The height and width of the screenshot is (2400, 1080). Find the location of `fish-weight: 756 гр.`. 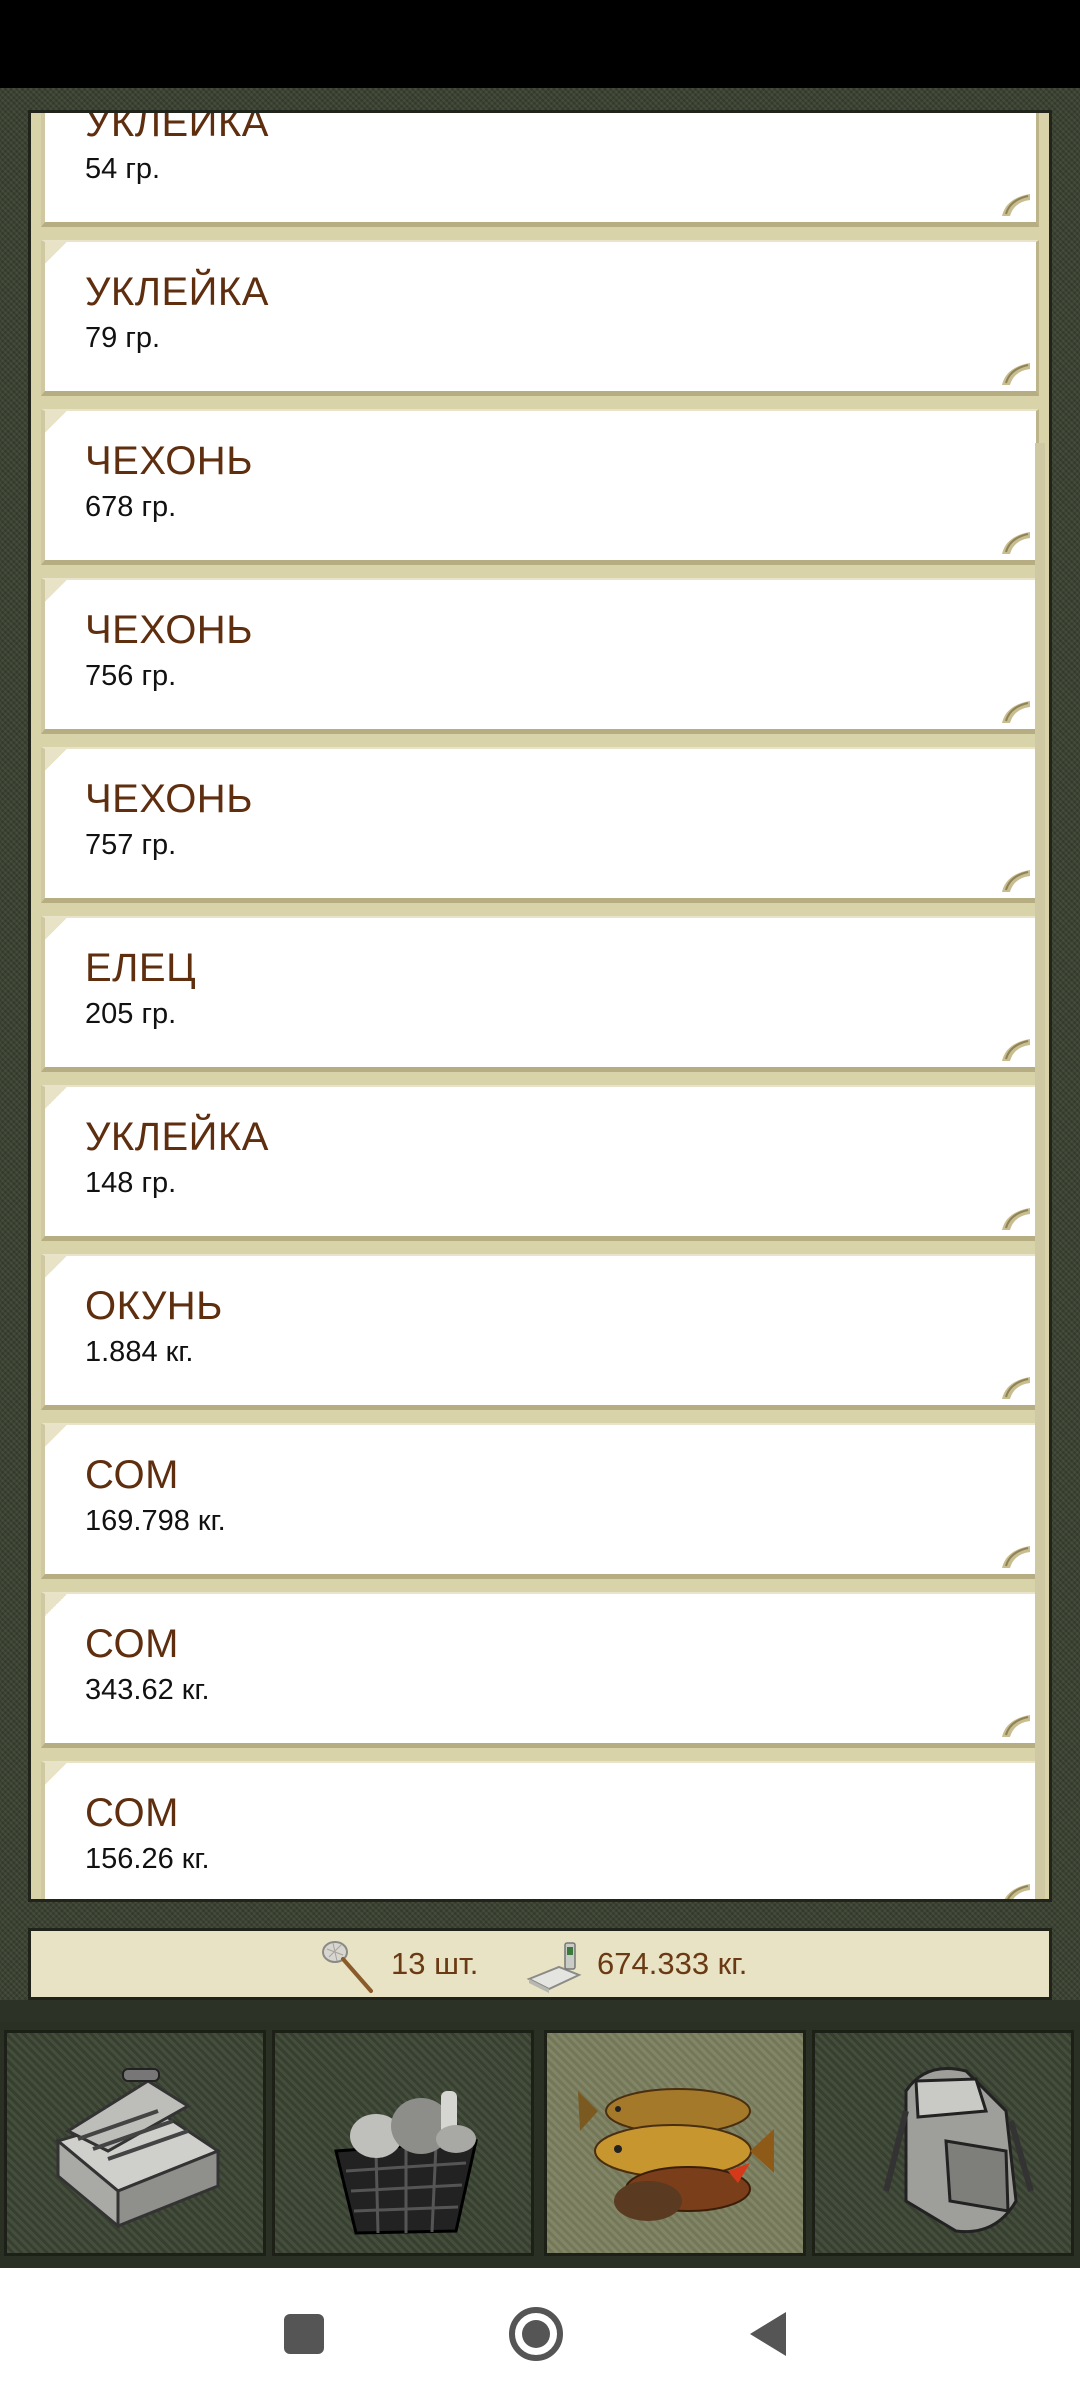

fish-weight: 756 гр. is located at coordinates (131, 676).